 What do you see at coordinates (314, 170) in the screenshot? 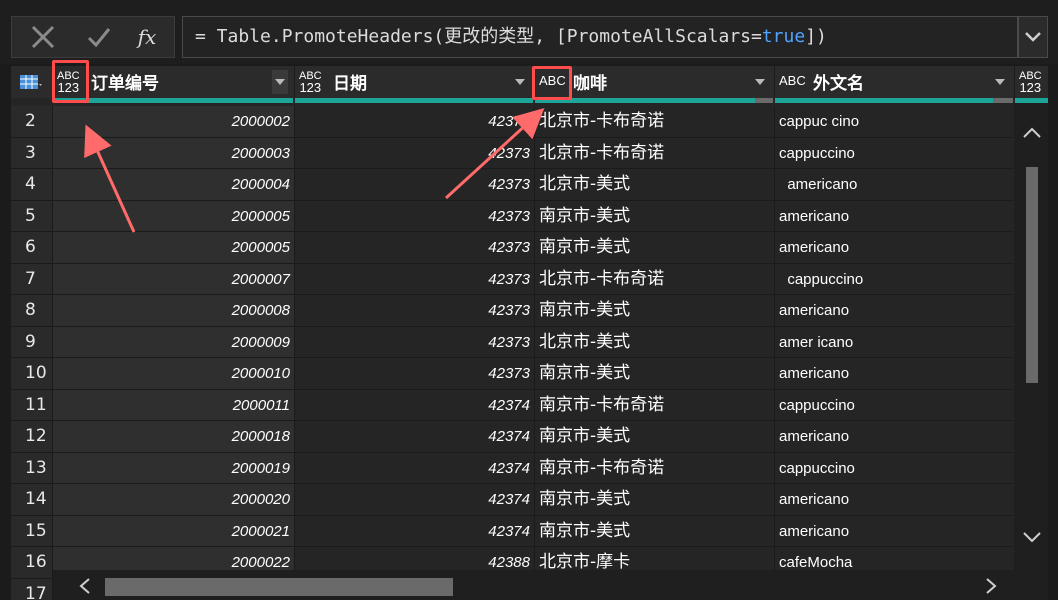
I see `annotation-arrows` at bounding box center [314, 170].